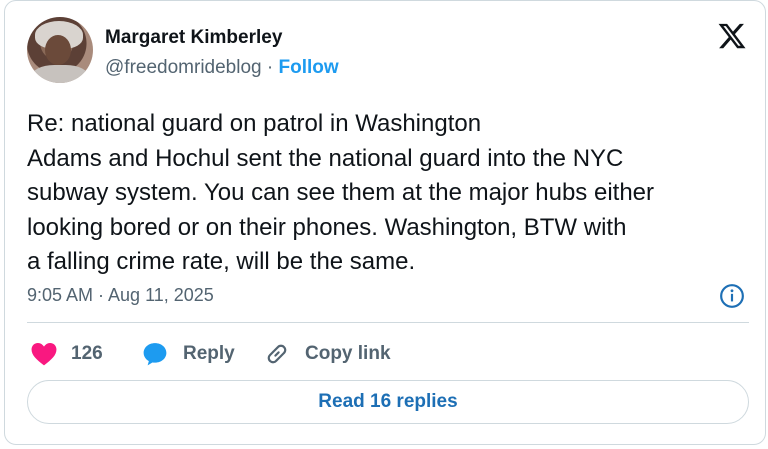 This screenshot has height=449, width=768. What do you see at coordinates (732, 36) in the screenshot?
I see `x-logo-icon` at bounding box center [732, 36].